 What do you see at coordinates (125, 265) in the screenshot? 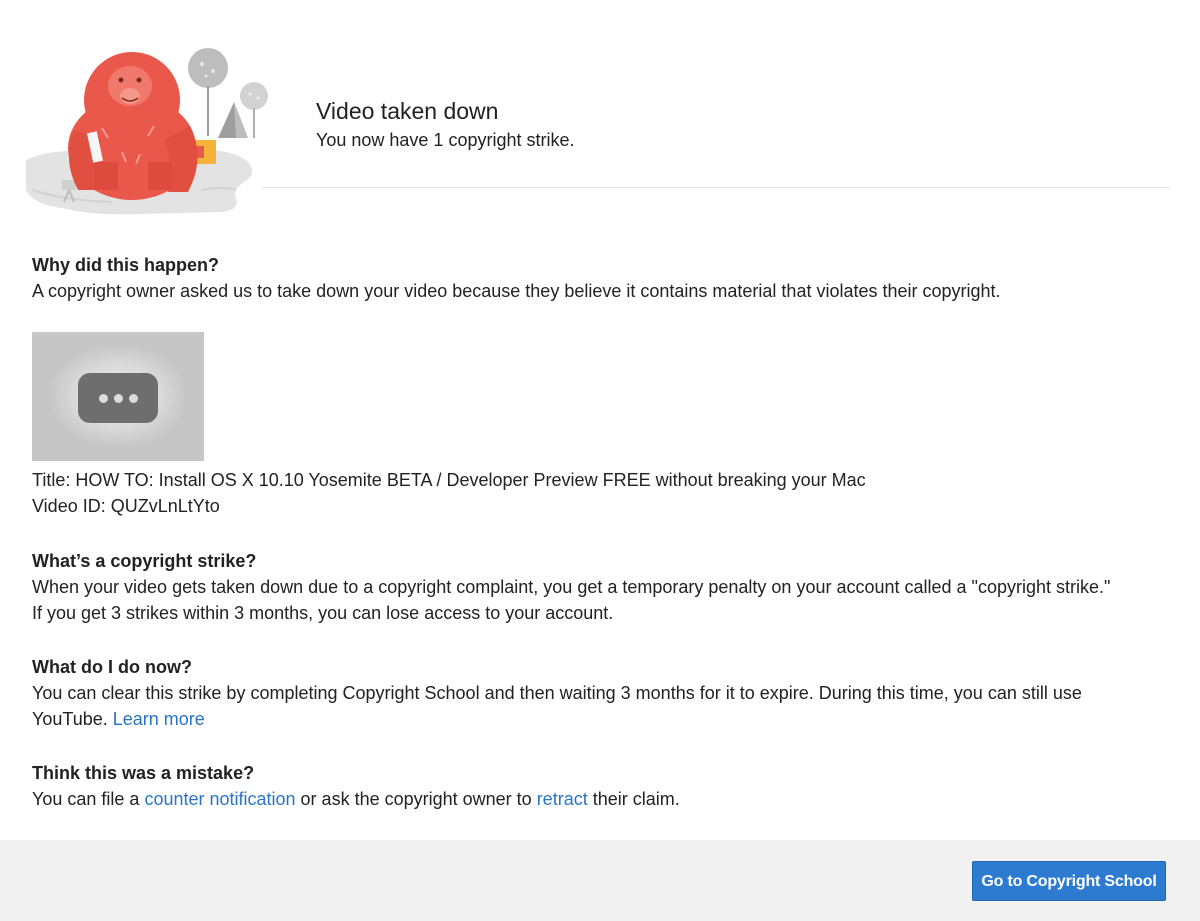
I see `why-heading: Why did this happen?` at bounding box center [125, 265].